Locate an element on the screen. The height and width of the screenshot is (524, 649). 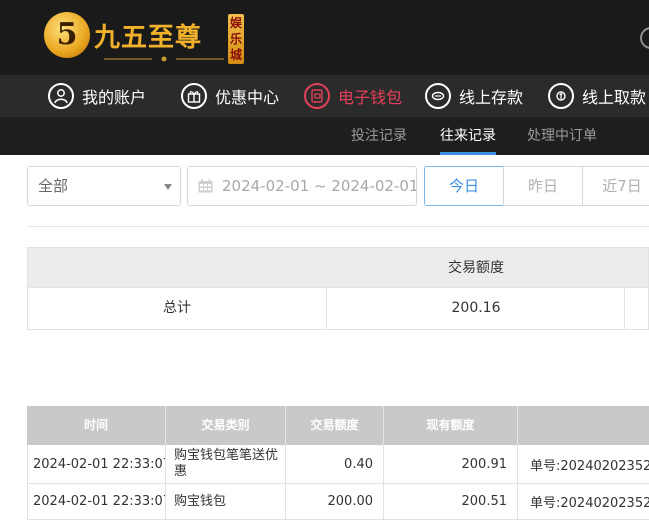
column-header-balance: 现有额度 is located at coordinates (451, 425).